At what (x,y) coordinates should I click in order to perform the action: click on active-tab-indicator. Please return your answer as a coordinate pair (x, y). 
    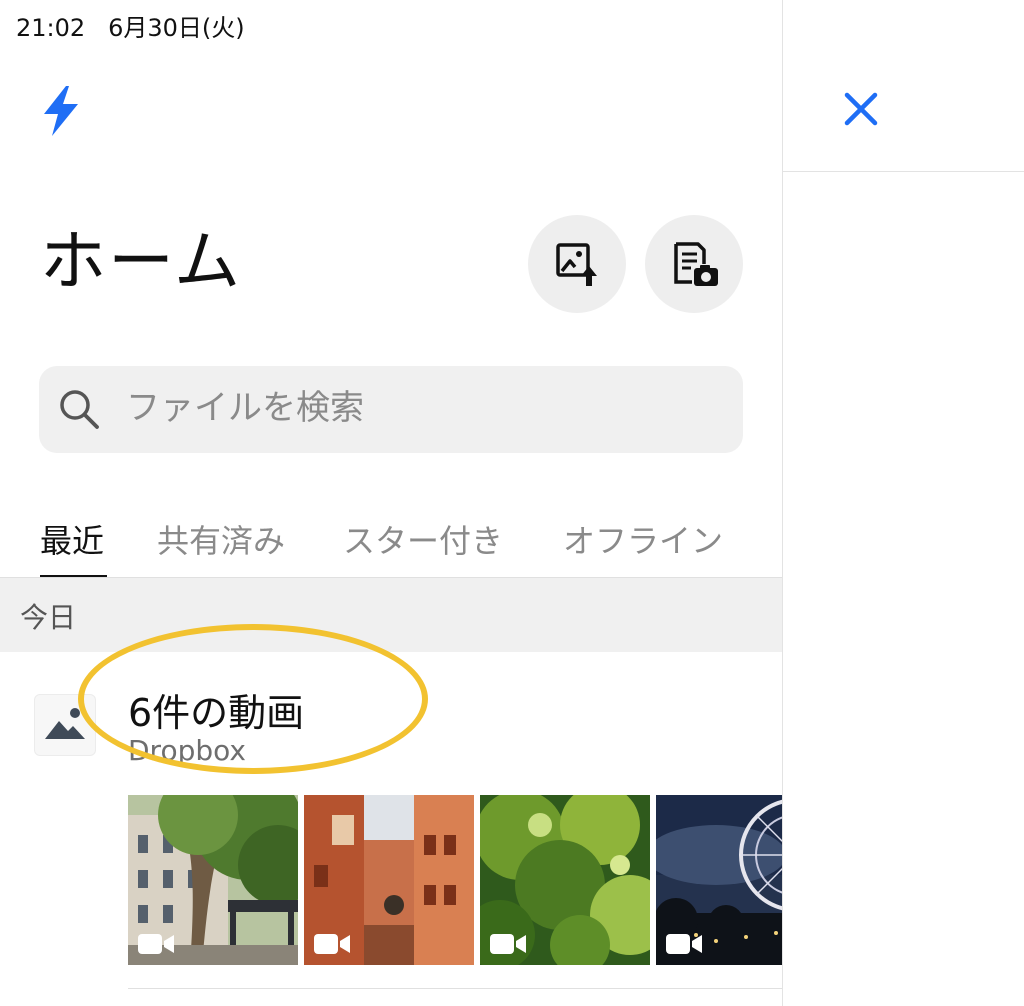
    Looking at the image, I should click on (73, 576).